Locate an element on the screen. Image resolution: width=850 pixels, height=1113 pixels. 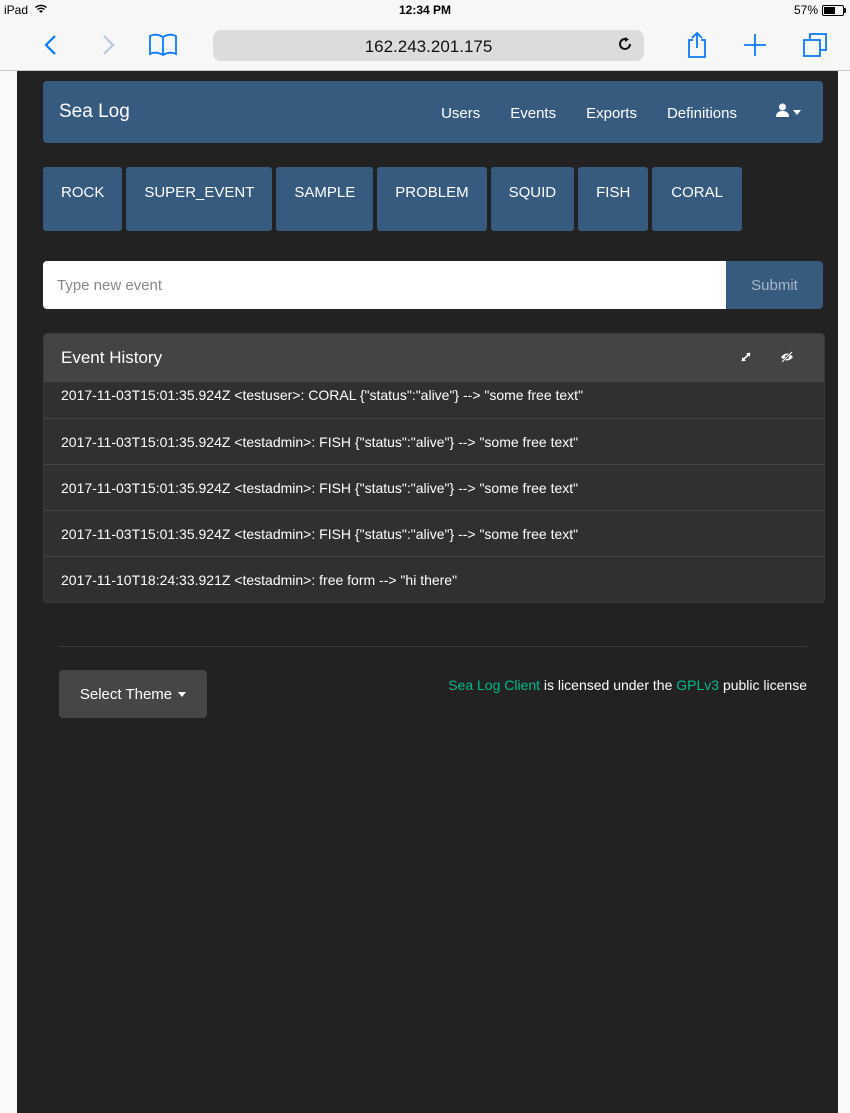
status-right: 57% is located at coordinates (819, 10).